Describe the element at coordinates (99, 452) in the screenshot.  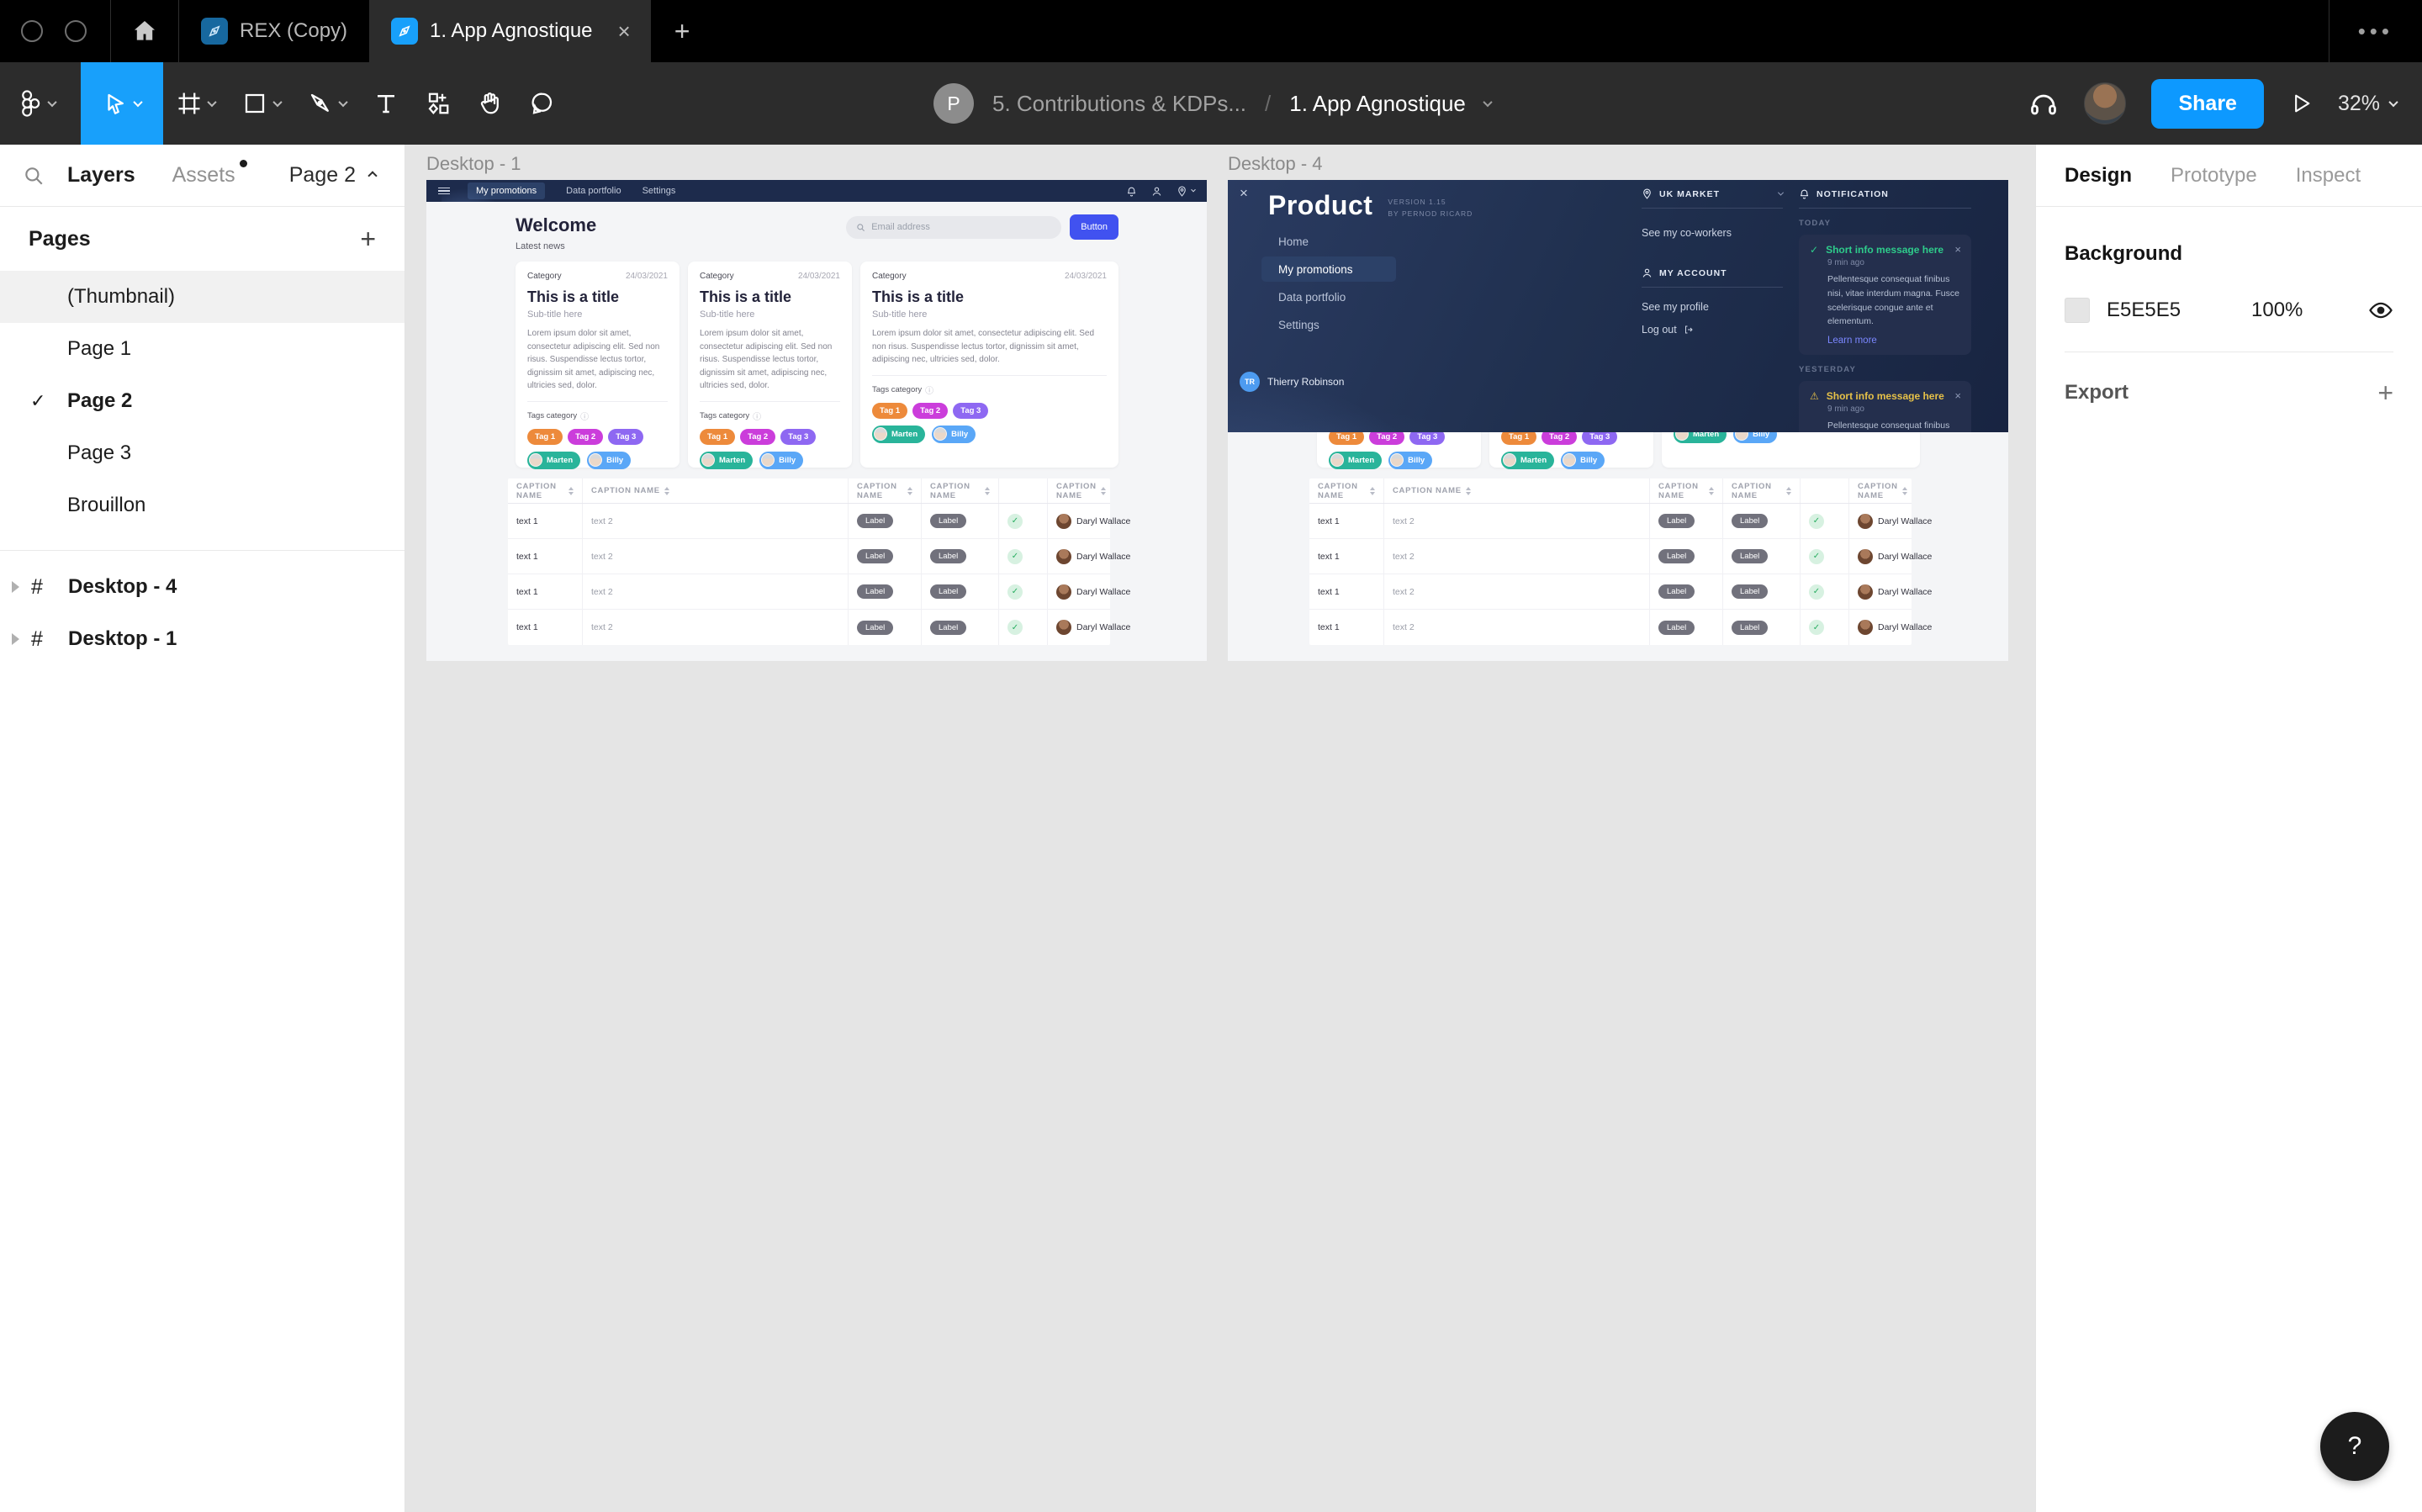
I see `page-item-label: Page 3` at that location.